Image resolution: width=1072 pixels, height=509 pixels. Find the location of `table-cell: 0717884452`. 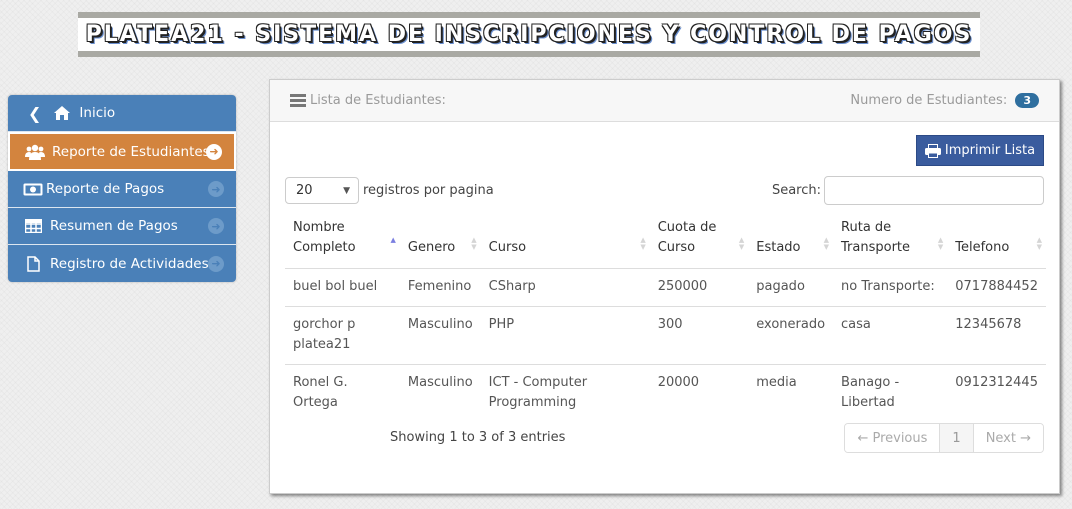

table-cell: 0717884452 is located at coordinates (996, 287).